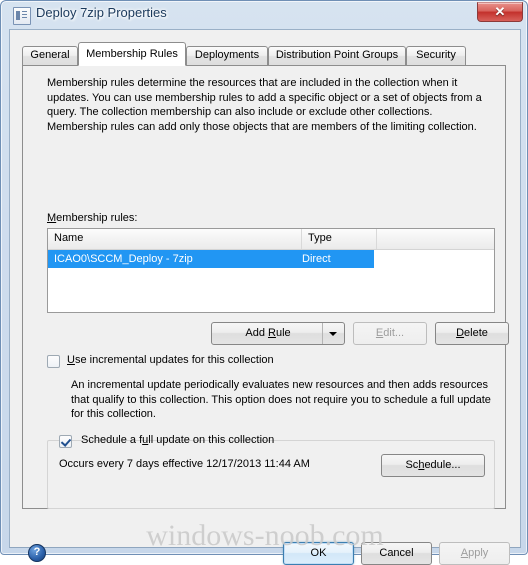  Describe the element at coordinates (412, 465) in the screenshot. I see `schedule-btn-pre: Sc` at that location.